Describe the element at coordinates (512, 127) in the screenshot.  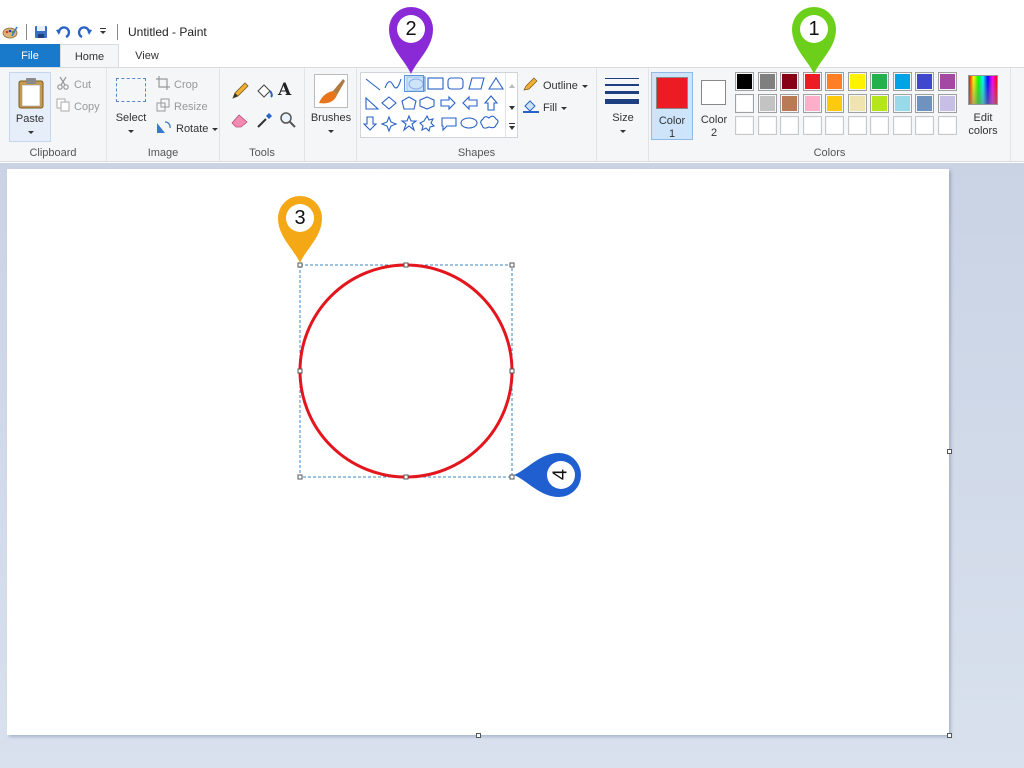
I see `gallery-expand-icon` at that location.